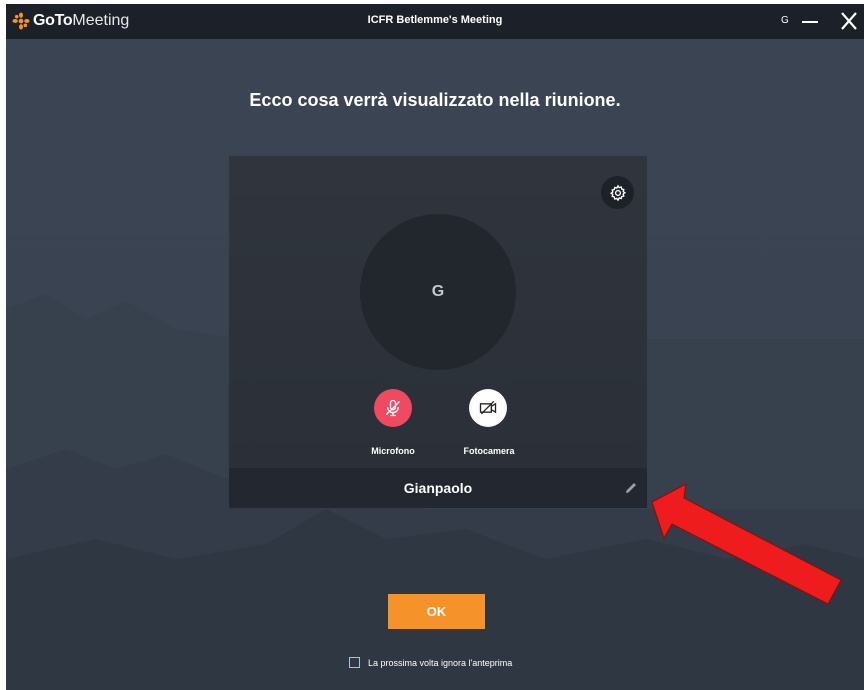  I want to click on skip-preview-label: La prossima volta ignora l'anteprima, so click(440, 662).